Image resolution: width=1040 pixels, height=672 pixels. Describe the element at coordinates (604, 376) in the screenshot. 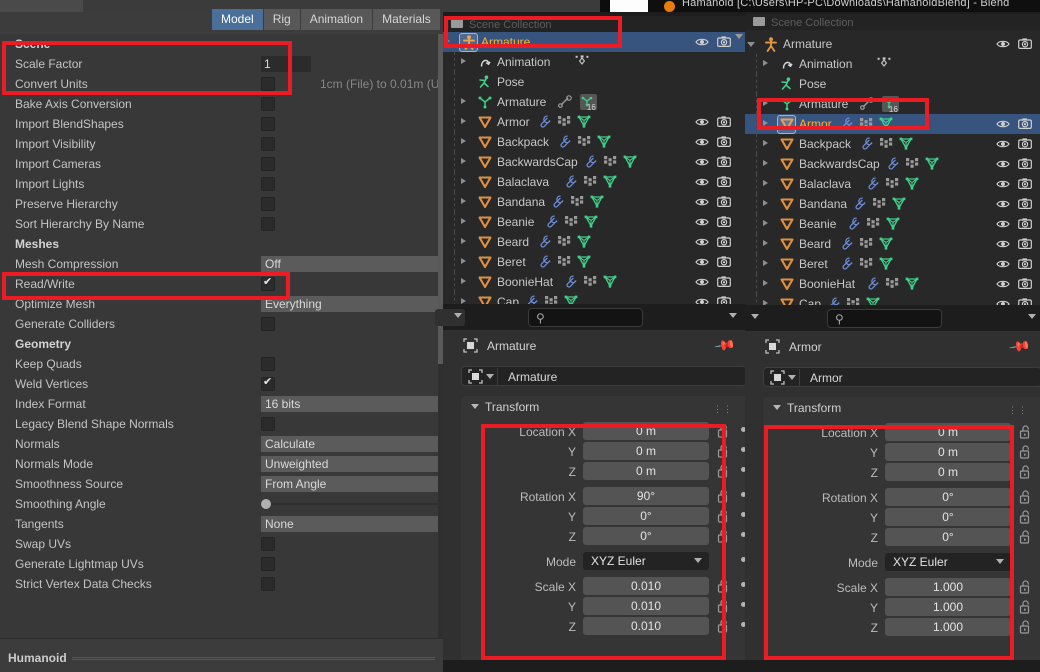

I see `object-name-field-middle: Armature` at that location.